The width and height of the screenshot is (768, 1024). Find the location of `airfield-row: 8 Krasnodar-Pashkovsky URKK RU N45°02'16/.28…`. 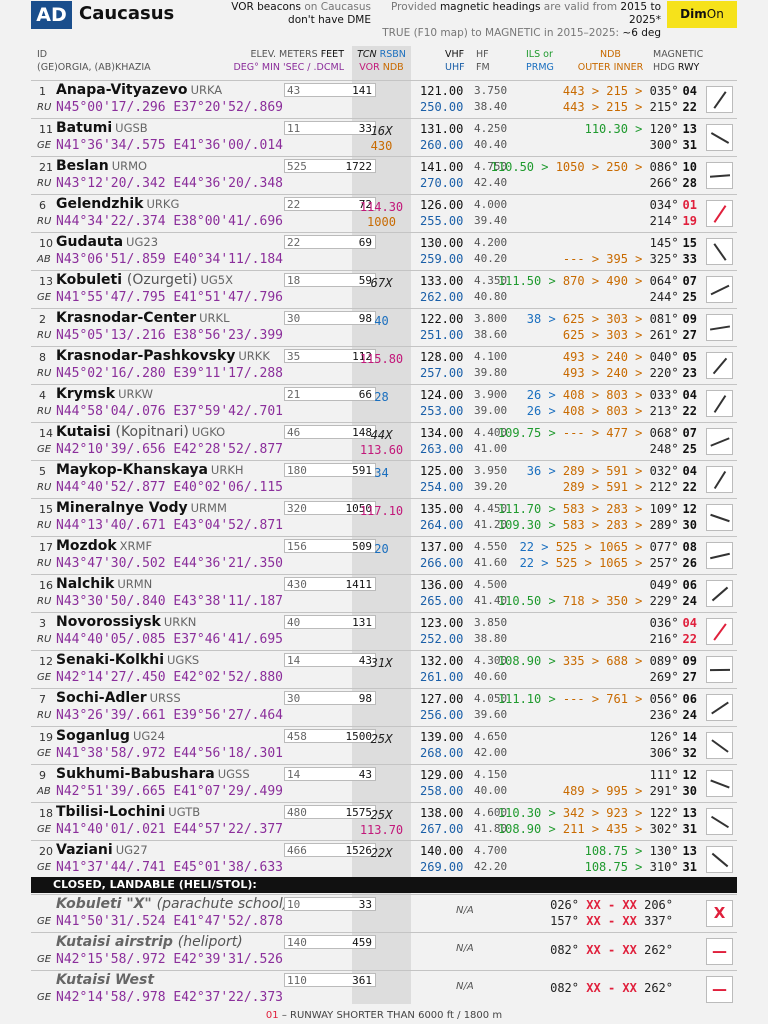

airfield-row: 8 Krasnodar-Pashkovsky URKK RU N45°02'16/.28… is located at coordinates (384, 365).